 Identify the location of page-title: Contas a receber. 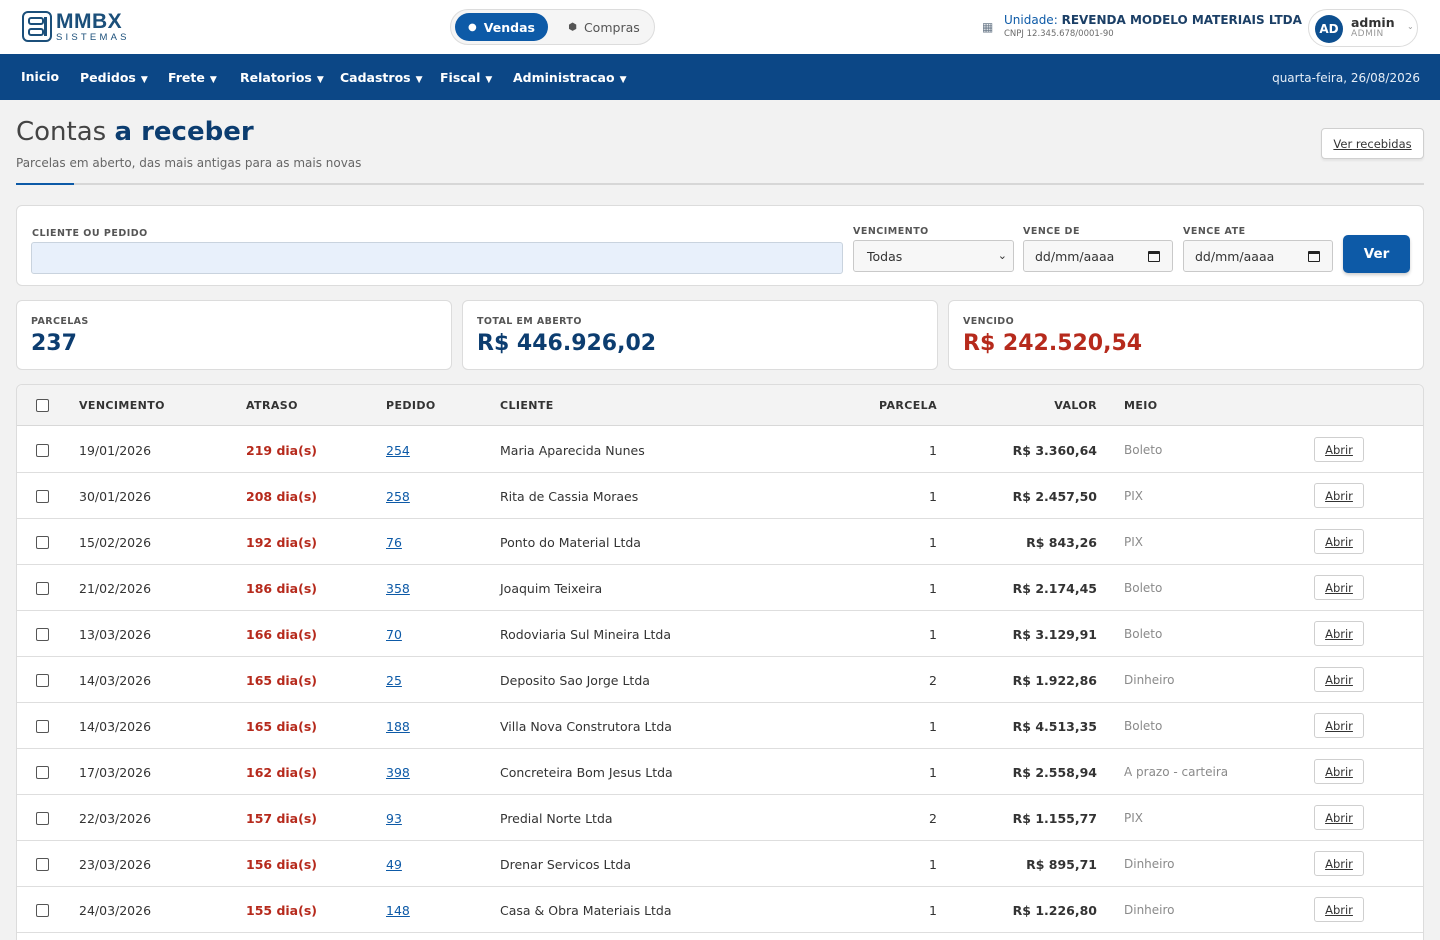
(135, 132).